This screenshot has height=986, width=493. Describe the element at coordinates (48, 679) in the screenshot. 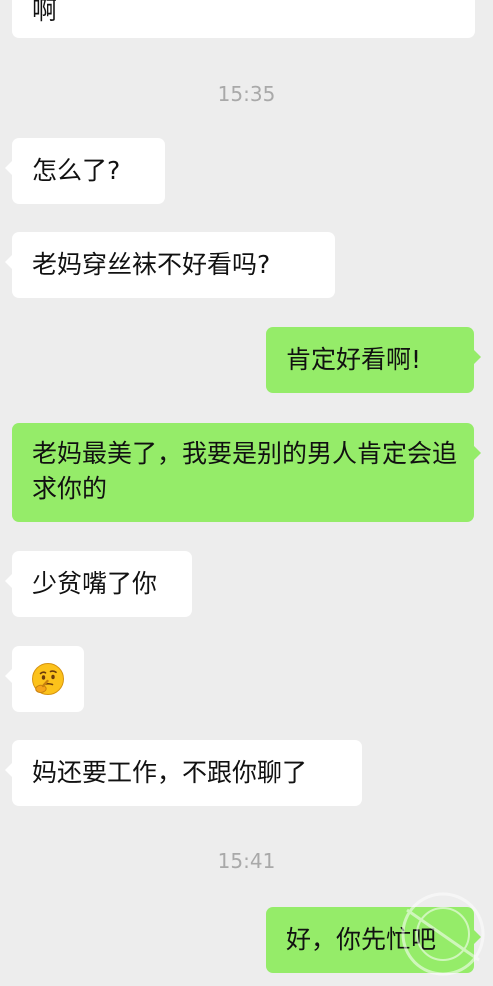

I see `thinking-face-icon` at that location.